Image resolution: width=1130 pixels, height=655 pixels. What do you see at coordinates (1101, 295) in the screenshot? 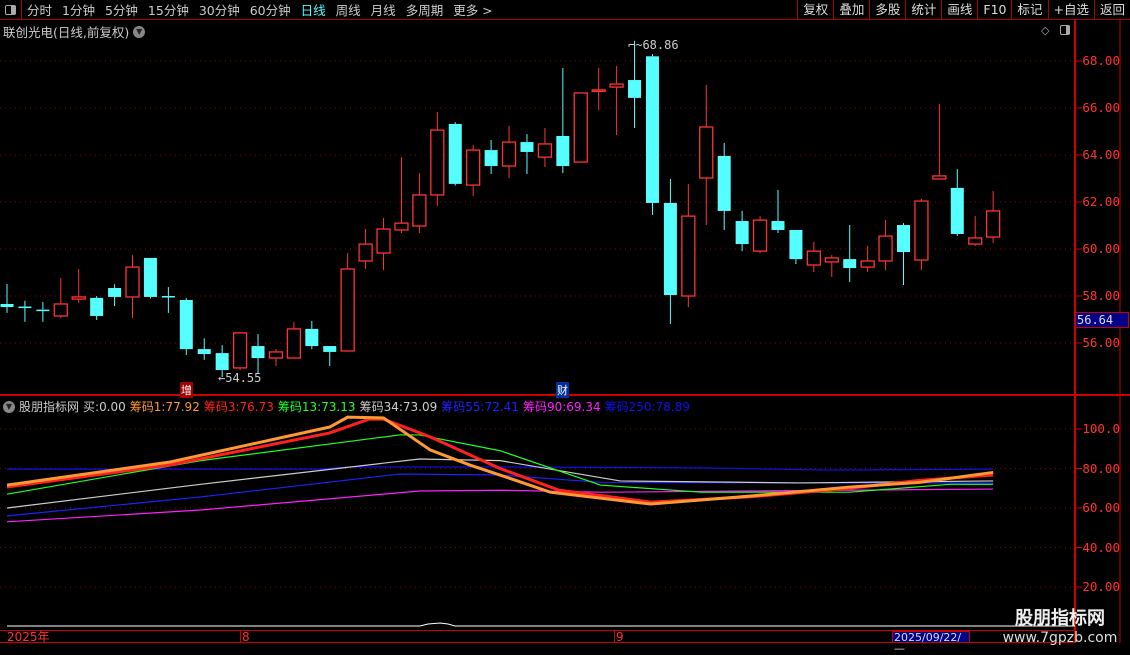
I see `price-axis-label: 58.00` at bounding box center [1101, 295].